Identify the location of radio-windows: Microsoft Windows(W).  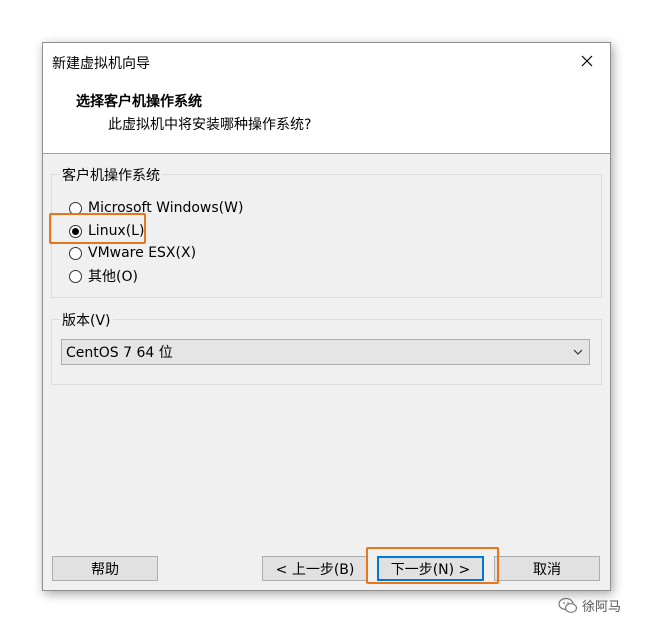
(156, 208).